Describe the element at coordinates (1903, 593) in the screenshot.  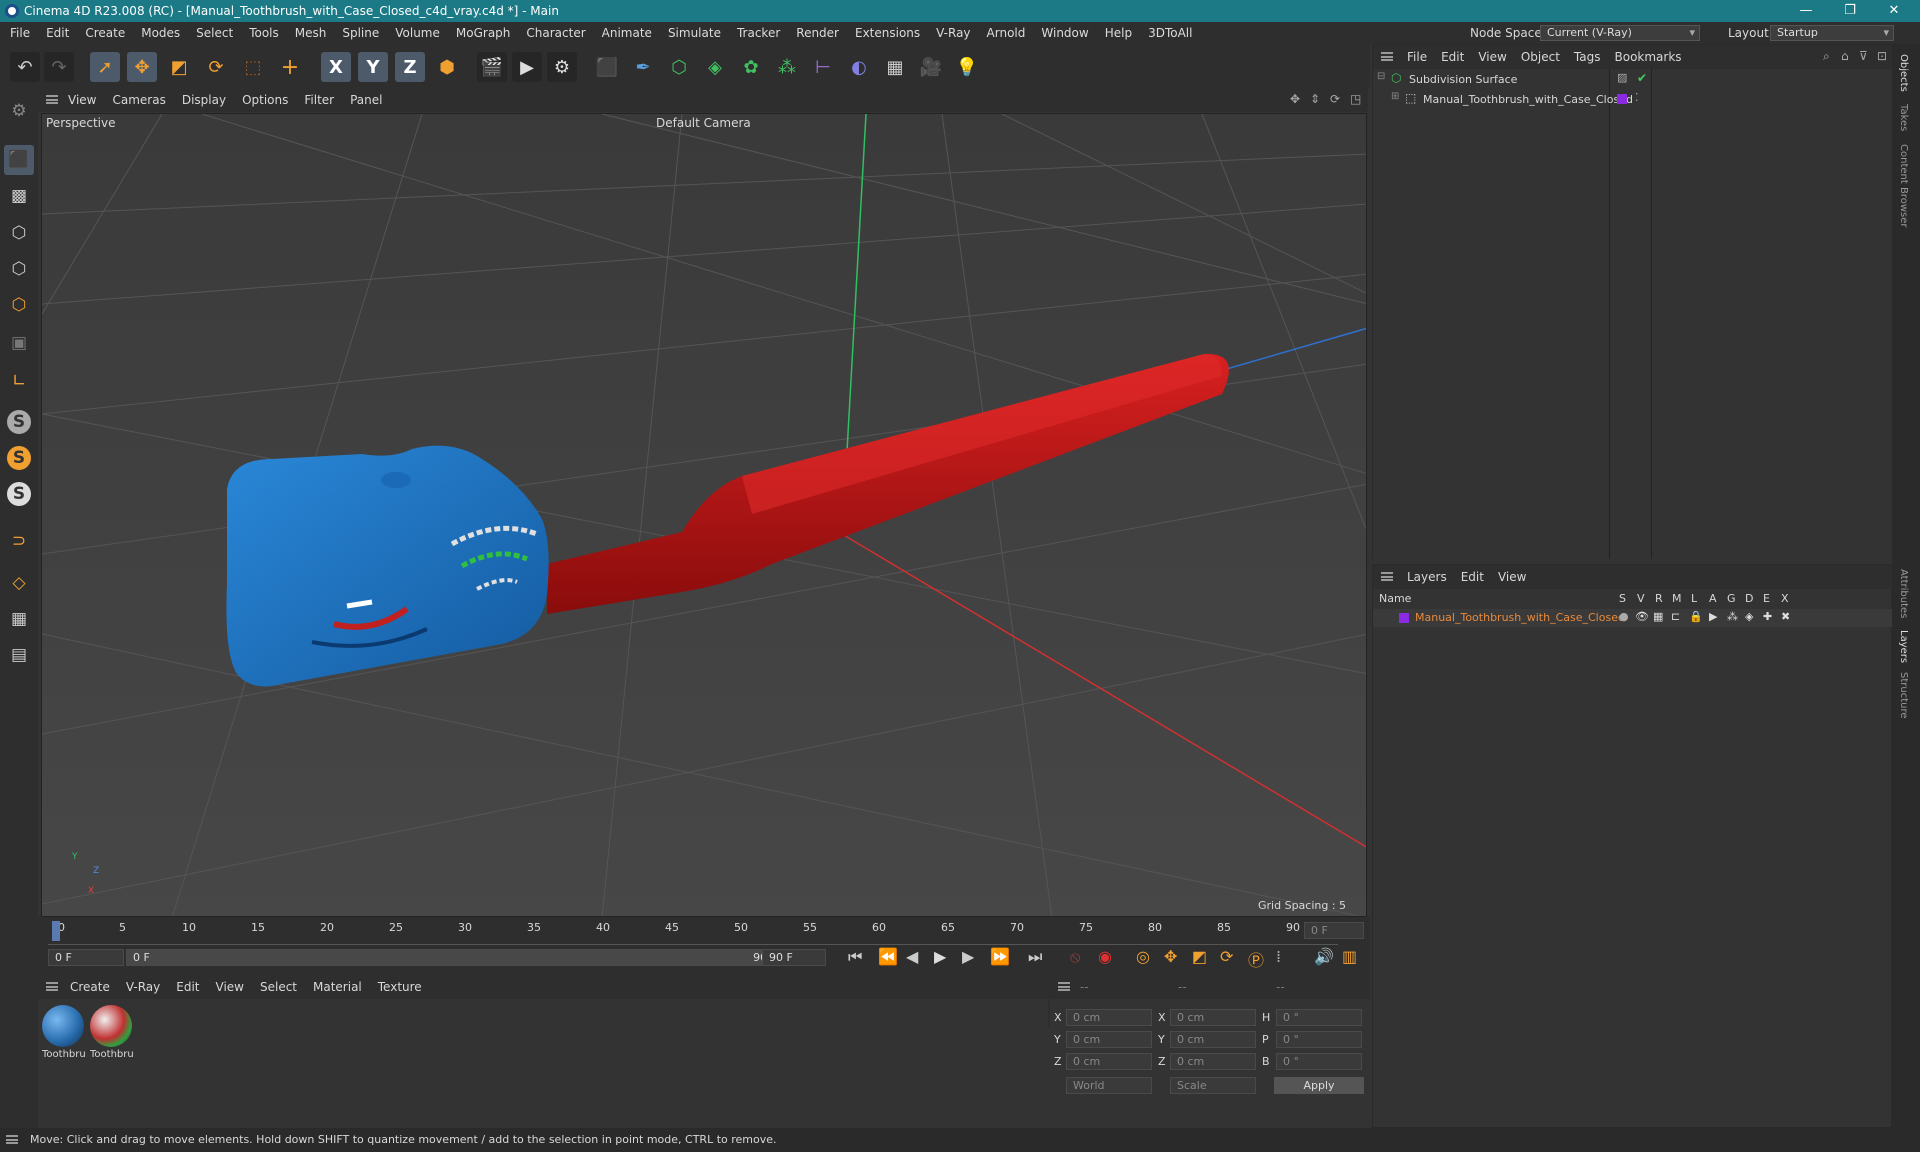
I see `tab-attributes: Attributes` at that location.